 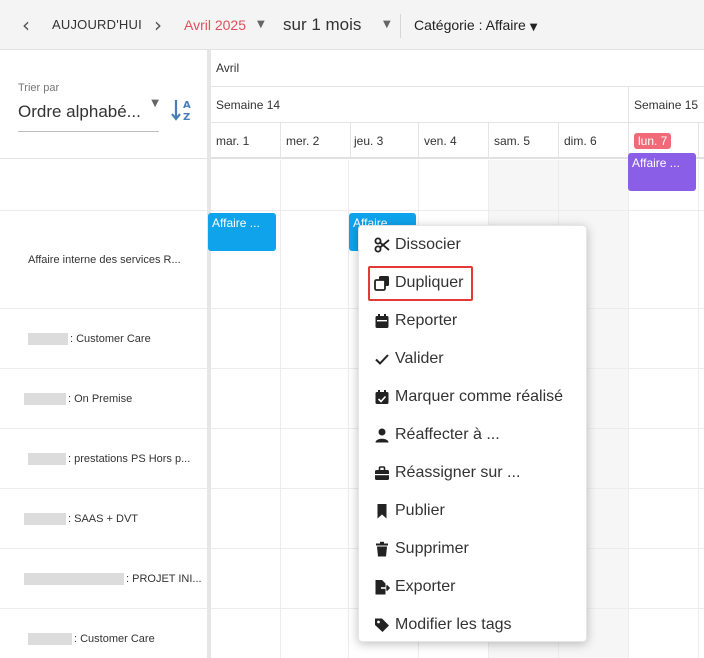 What do you see at coordinates (666, 104) in the screenshot?
I see `week-label: Semaine 15` at bounding box center [666, 104].